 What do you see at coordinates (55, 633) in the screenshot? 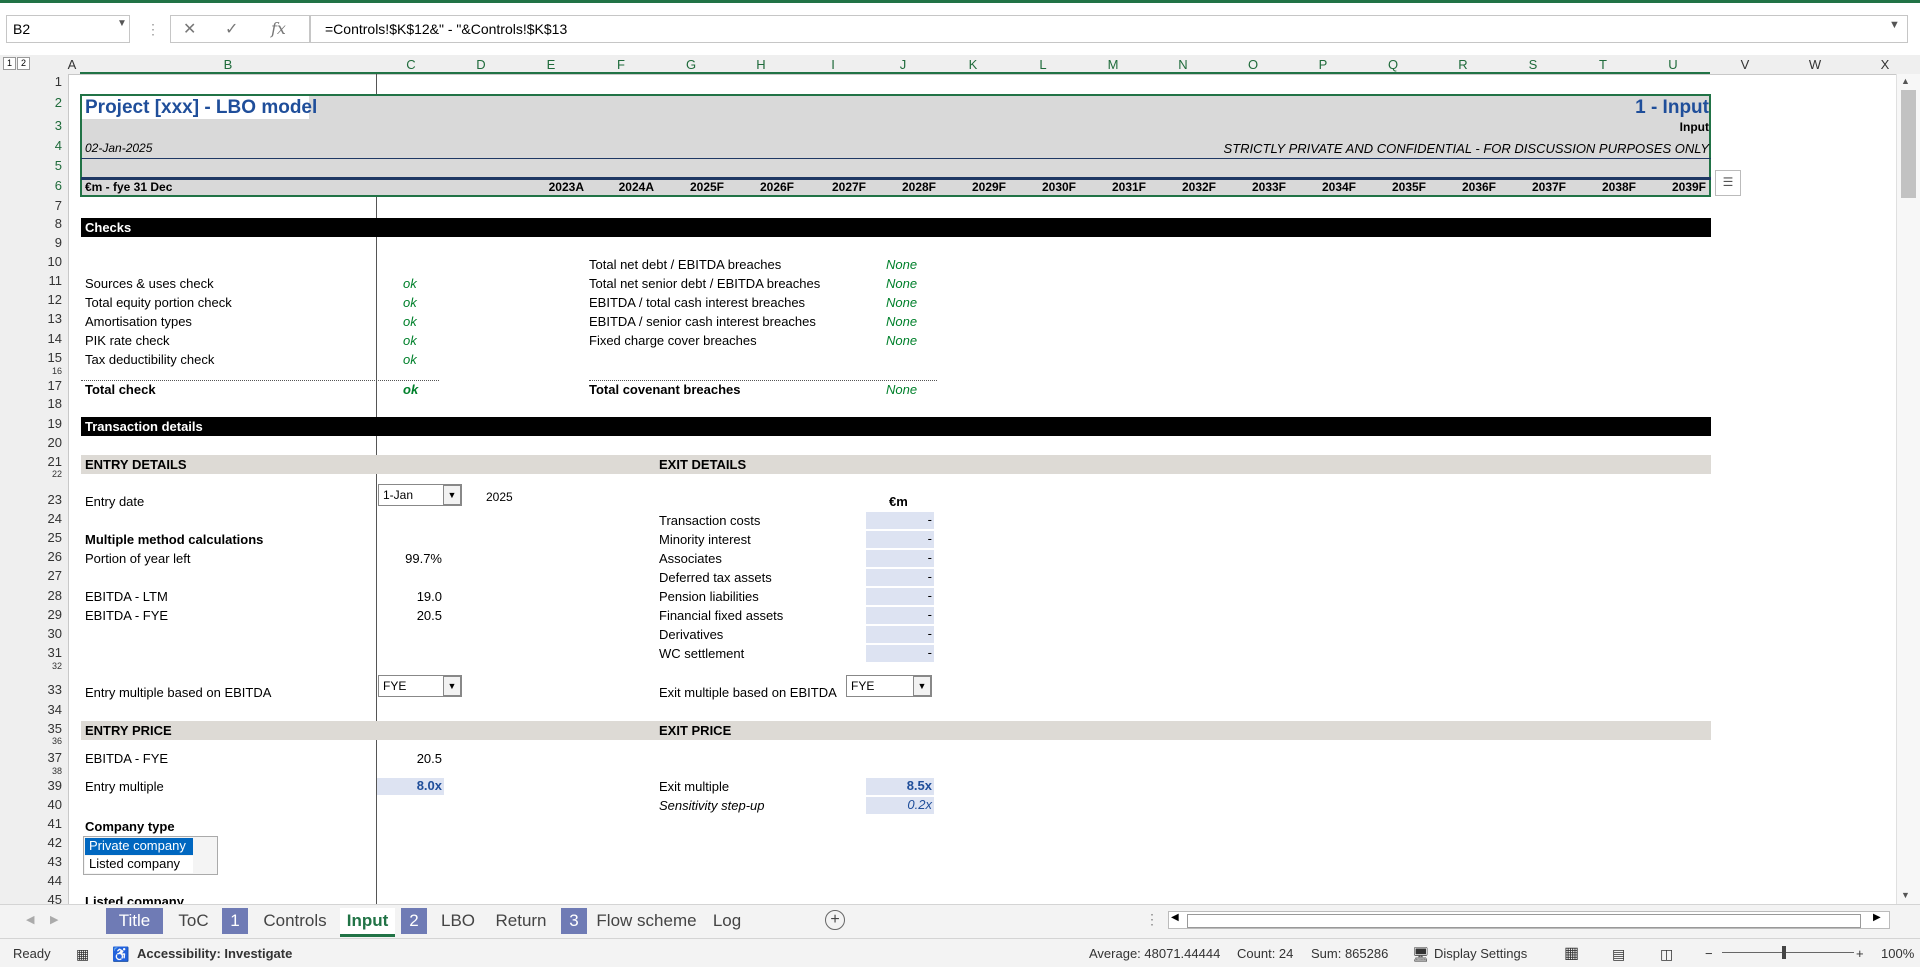
I see `row-header: 30` at bounding box center [55, 633].